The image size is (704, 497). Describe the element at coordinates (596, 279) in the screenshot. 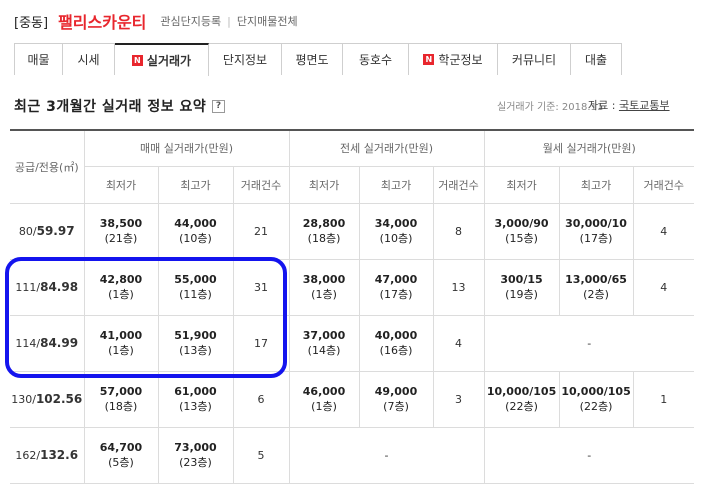

I see `price-amount: 13,000/65` at that location.